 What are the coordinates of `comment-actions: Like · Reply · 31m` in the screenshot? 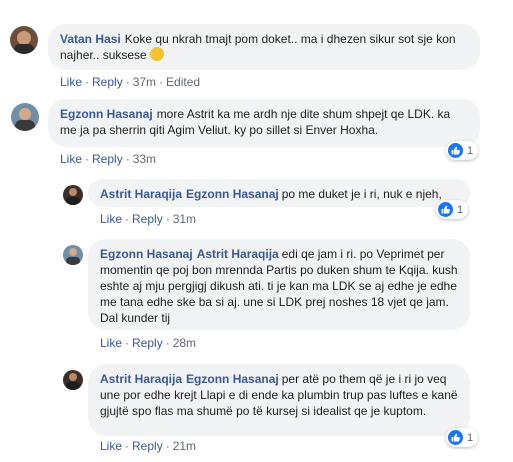 It's located at (148, 219).